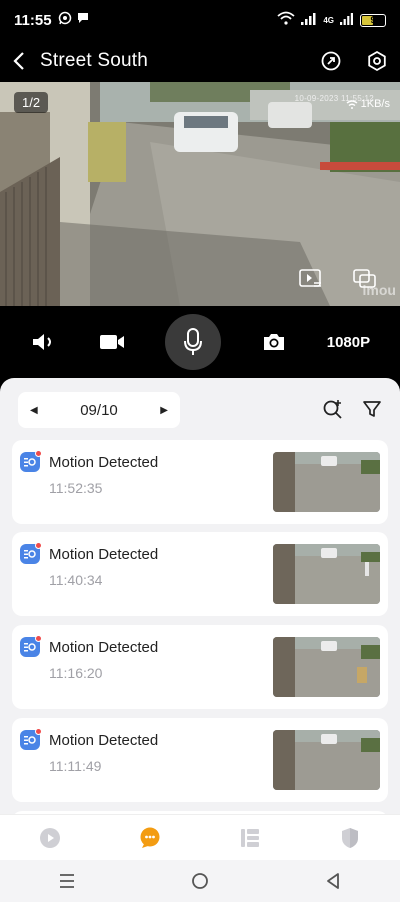  What do you see at coordinates (375, 104) in the screenshot?
I see `speed-value: 1KB/s` at bounding box center [375, 104].